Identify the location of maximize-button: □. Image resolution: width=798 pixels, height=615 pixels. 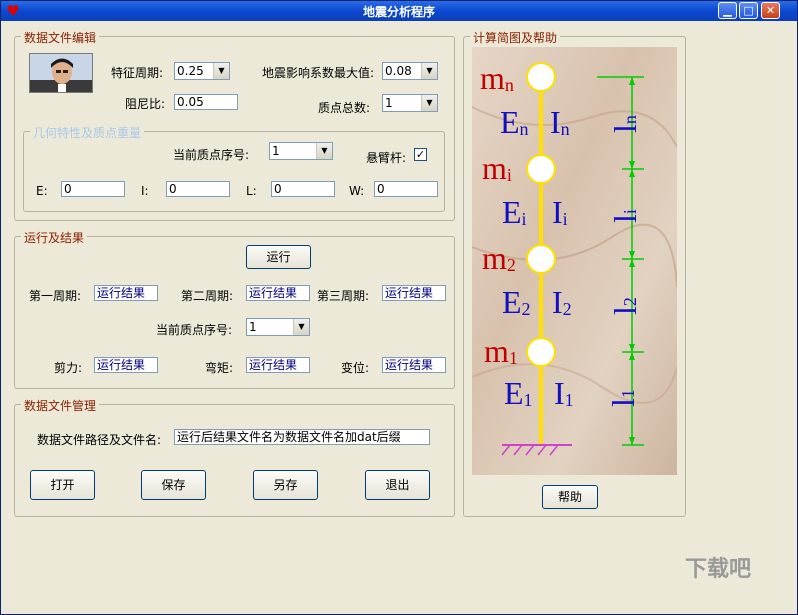
(748, 10).